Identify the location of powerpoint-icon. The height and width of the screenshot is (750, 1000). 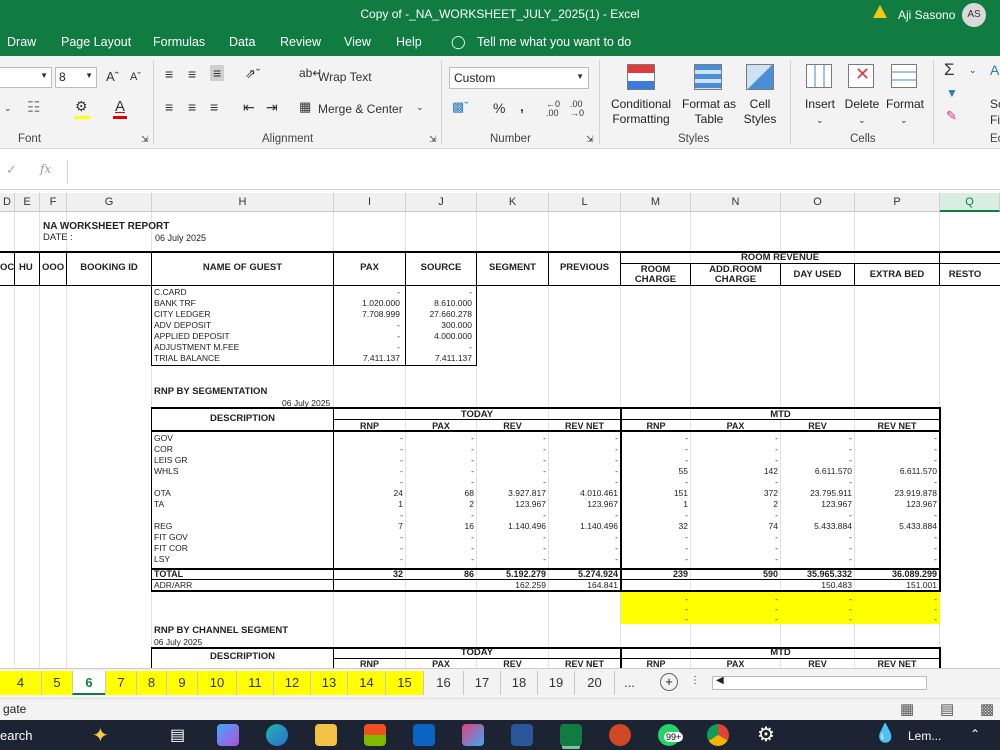
(620, 735).